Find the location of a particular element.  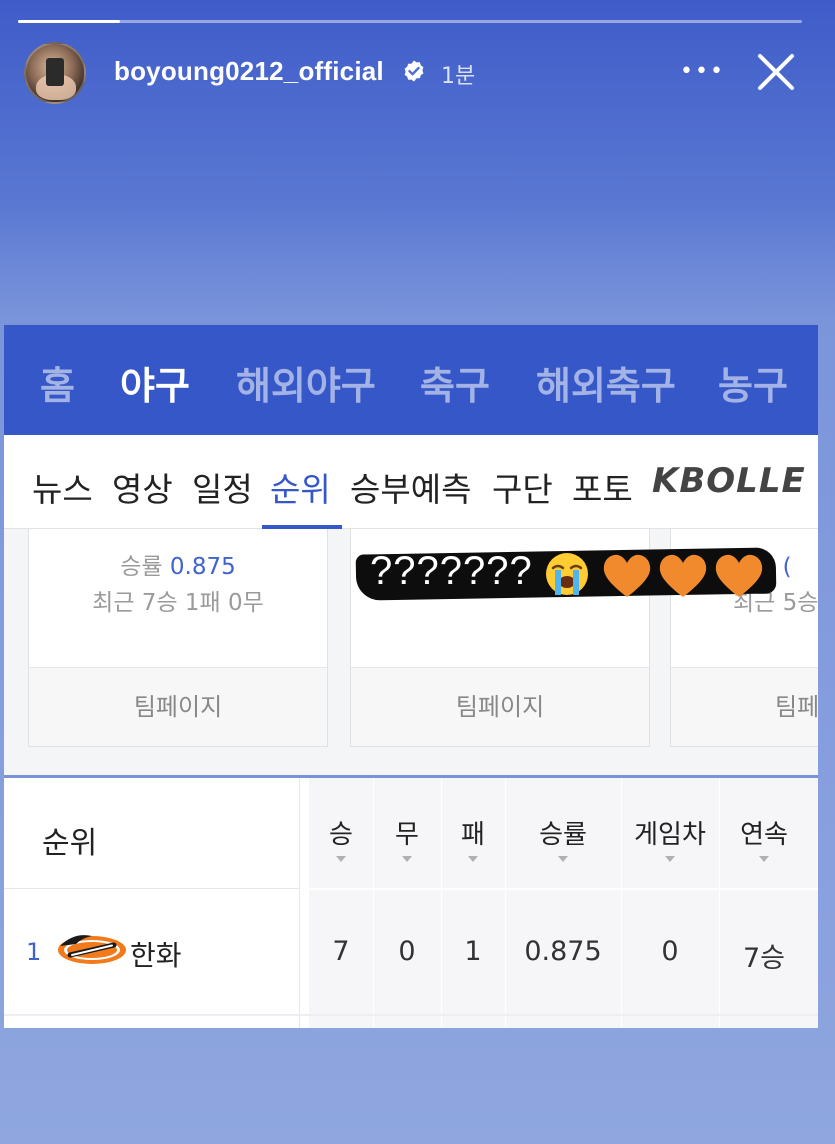

stat-win-rate: 0.875 is located at coordinates (563, 951).